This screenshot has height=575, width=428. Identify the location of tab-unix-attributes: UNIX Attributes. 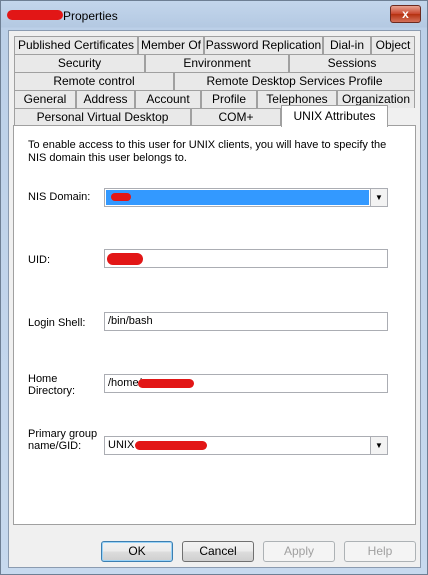
(334, 116).